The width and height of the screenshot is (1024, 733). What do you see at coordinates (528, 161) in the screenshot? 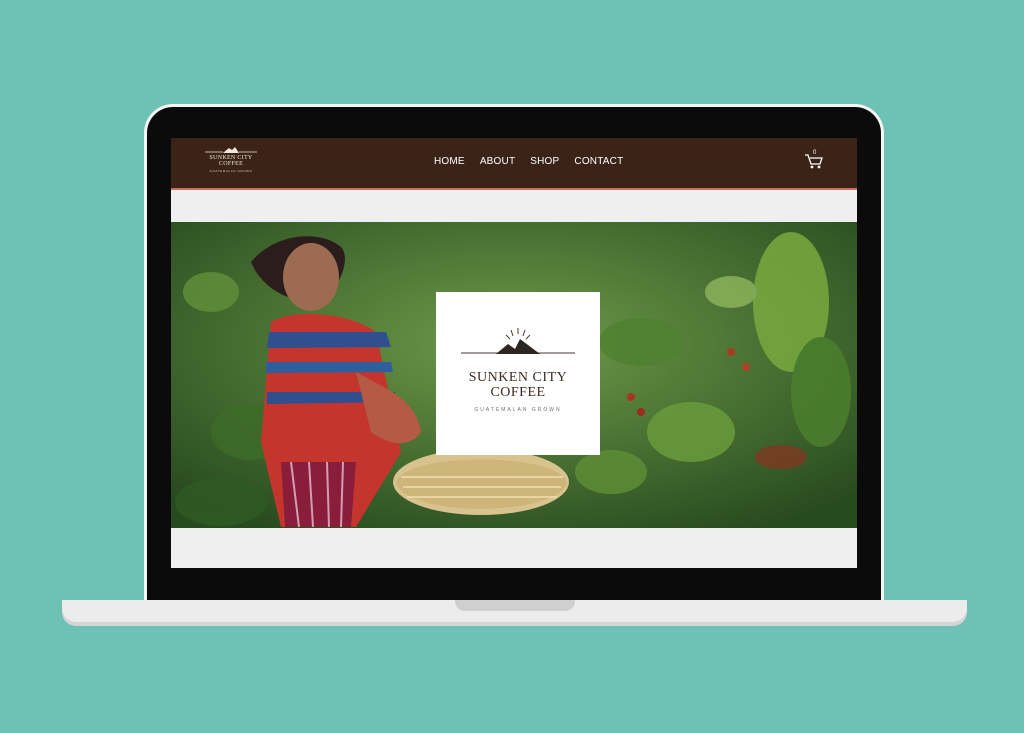
I see `main-nav: HOME ABOUT SHOP CONTACT` at bounding box center [528, 161].